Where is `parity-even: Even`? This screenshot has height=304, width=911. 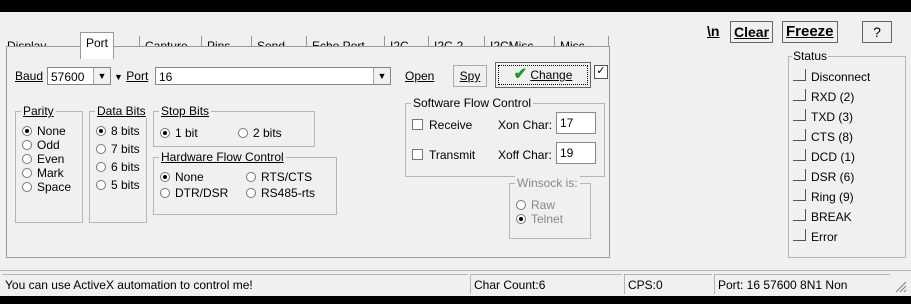 parity-even: Even is located at coordinates (43, 159).